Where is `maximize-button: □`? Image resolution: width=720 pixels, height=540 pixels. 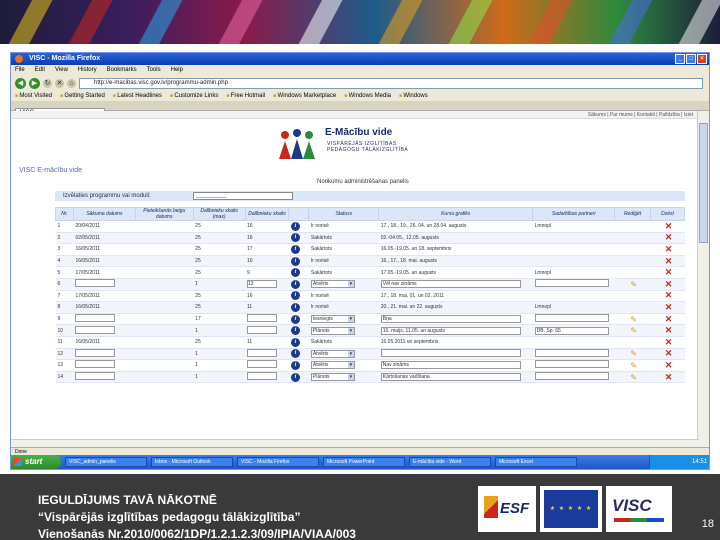 maximize-button: □ is located at coordinates (691, 59).